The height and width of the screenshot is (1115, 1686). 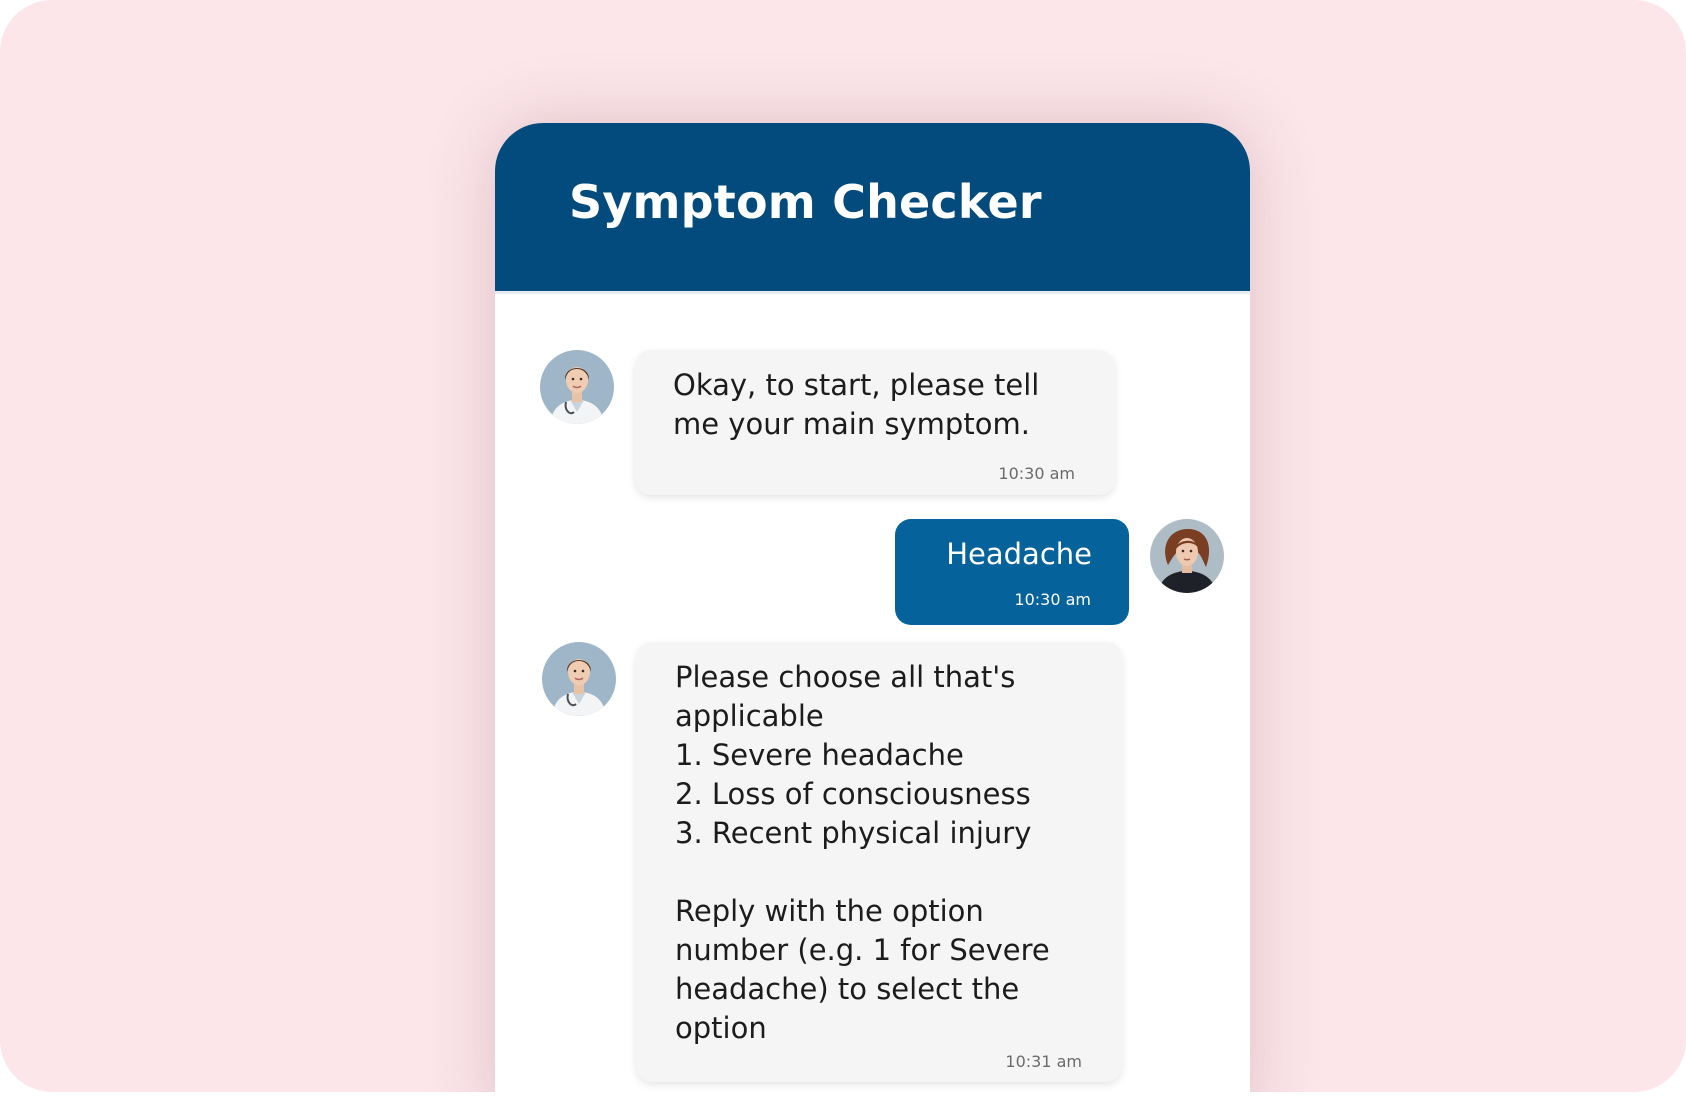 I want to click on chat-message-user: Headache 10:30 am, so click(x=1012, y=572).